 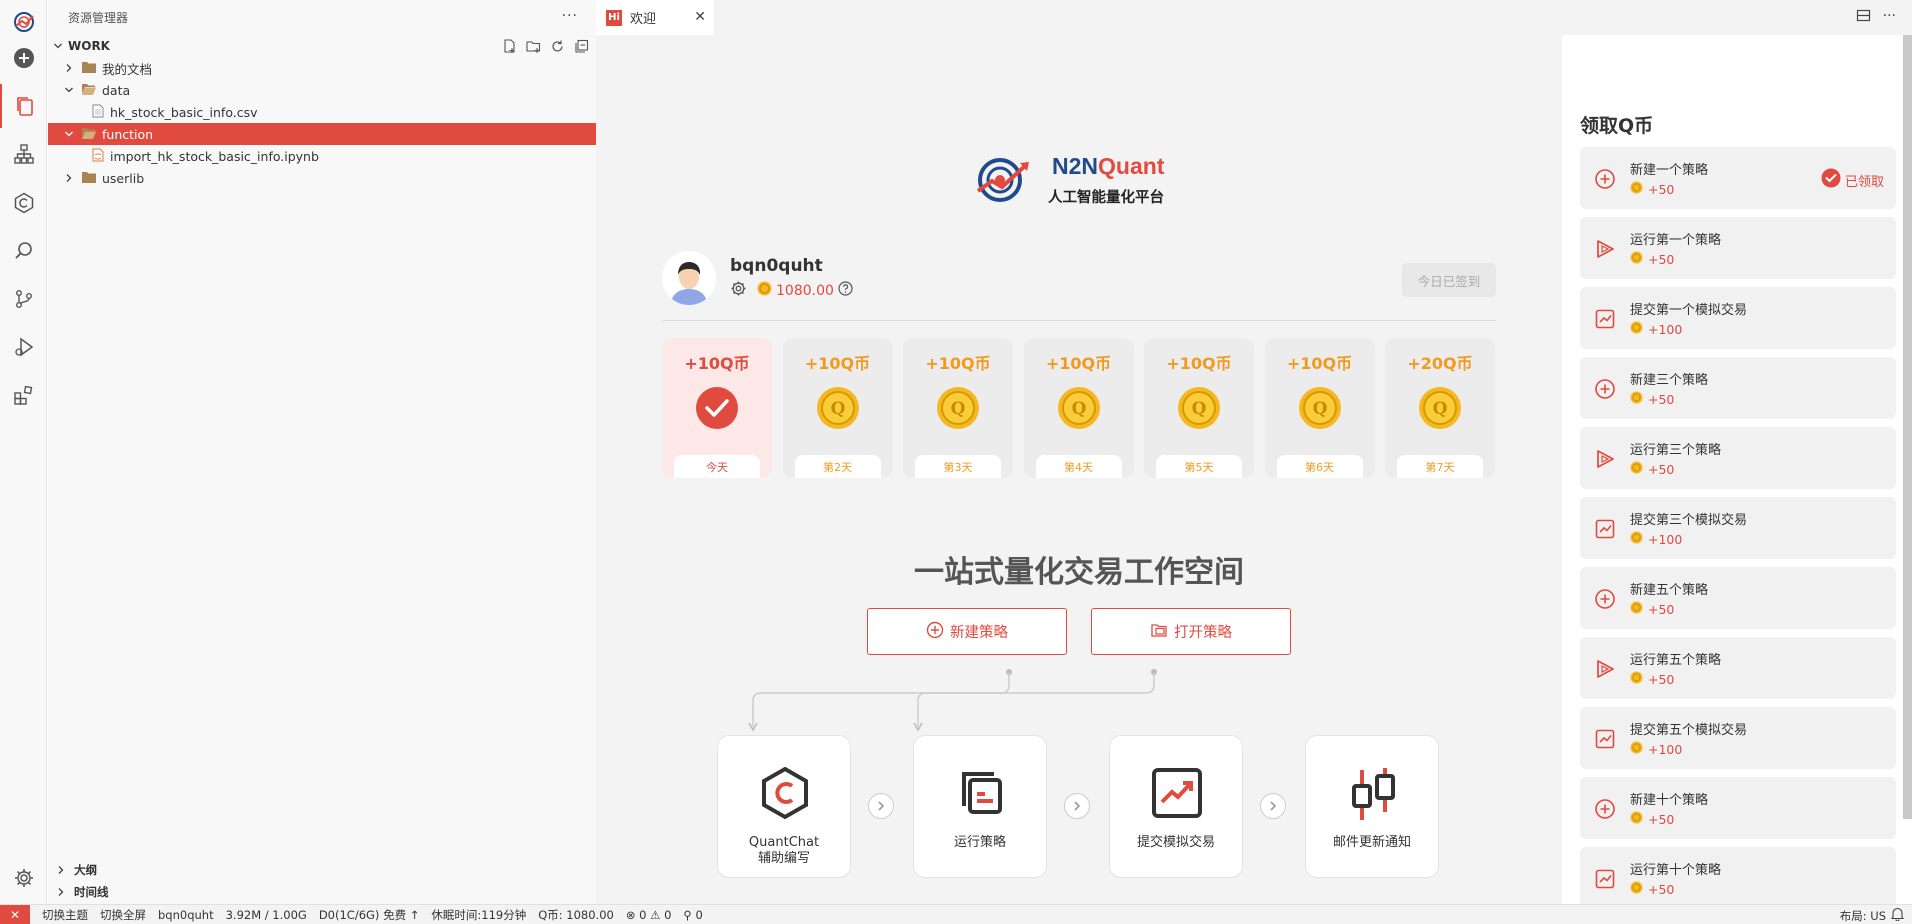 I want to click on day-label: 第3天, so click(x=958, y=466).